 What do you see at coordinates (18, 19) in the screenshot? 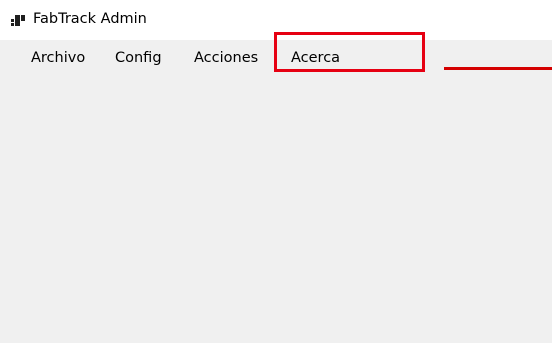
I see `app-window-icon` at bounding box center [18, 19].